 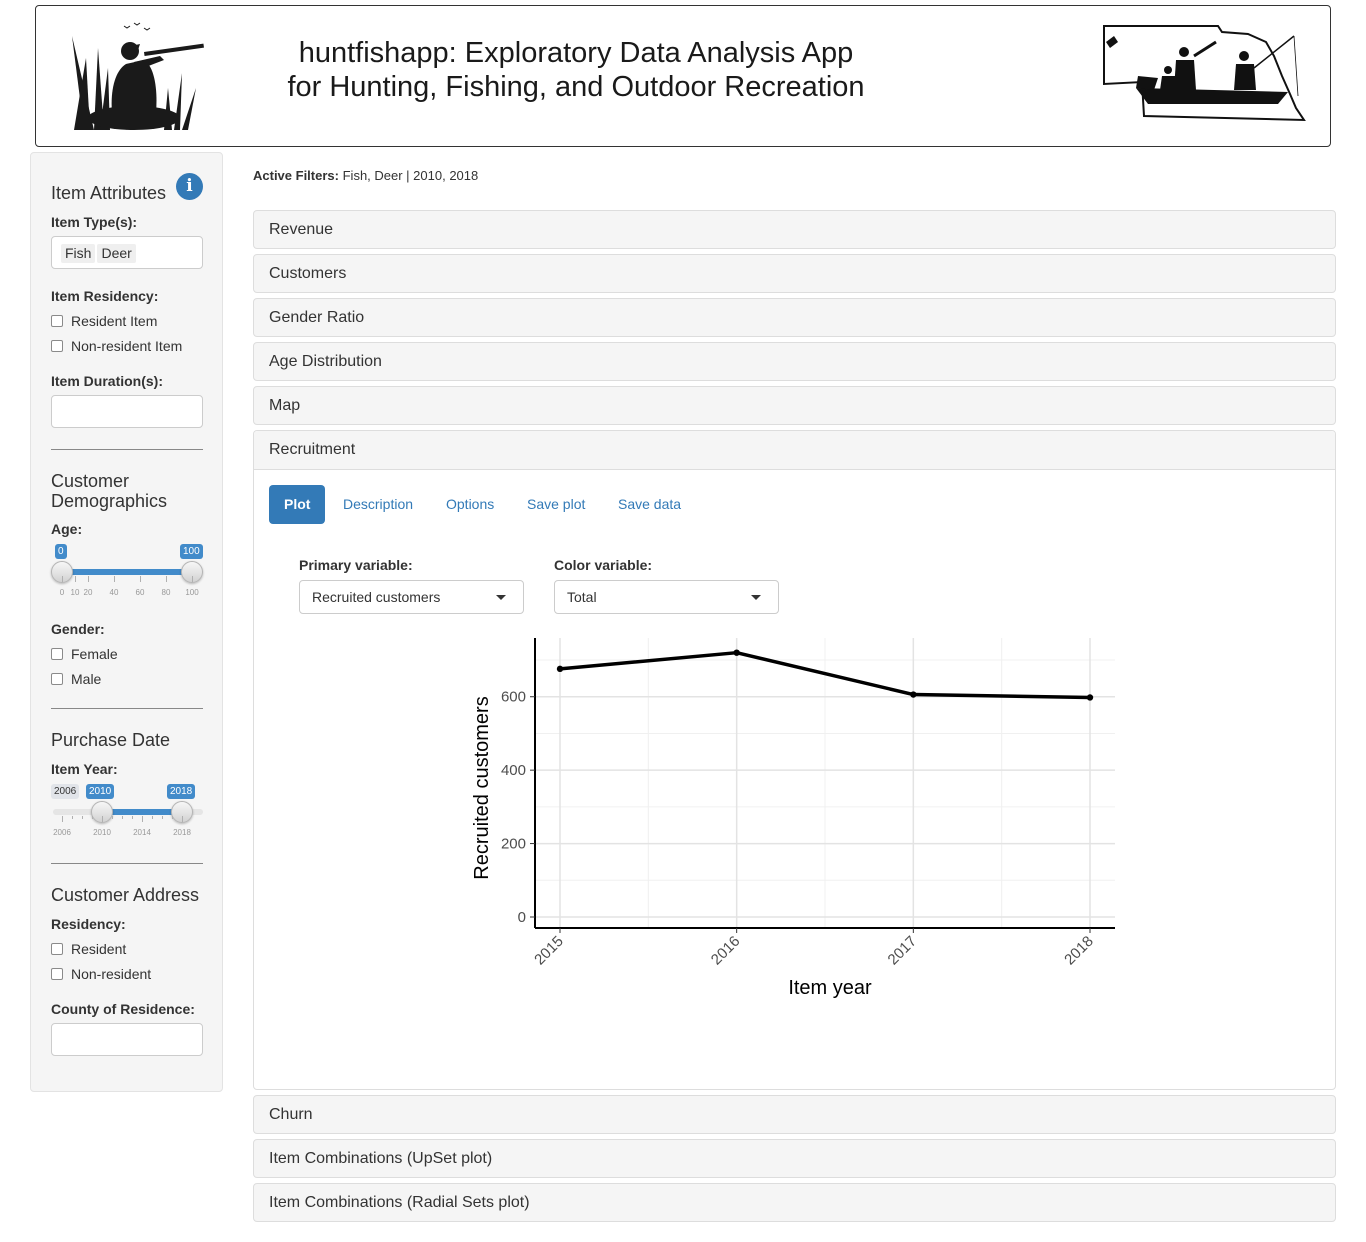 I want to click on non-resident-item-label: Non-resident Item, so click(x=127, y=346).